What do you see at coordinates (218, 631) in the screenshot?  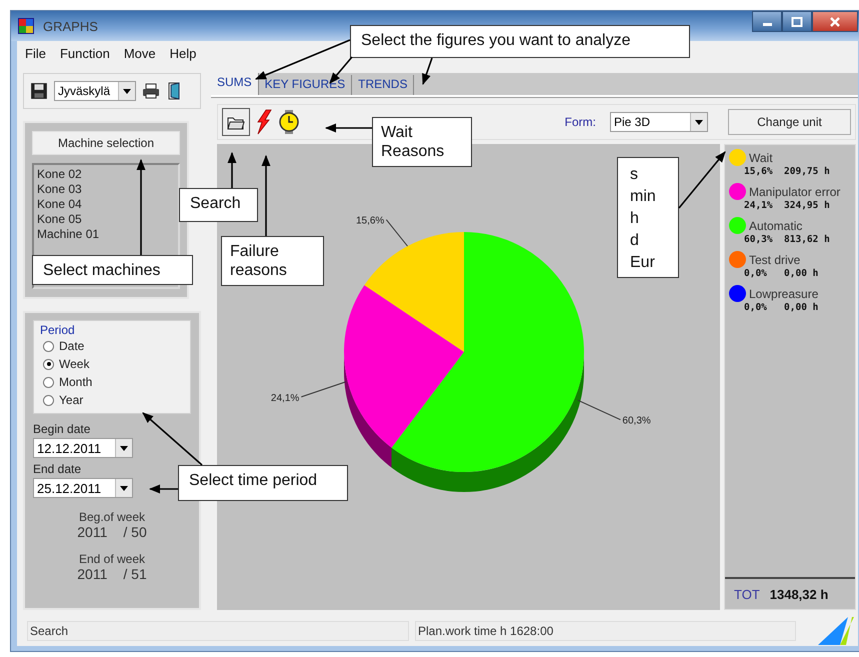 I see `status-field: Search` at bounding box center [218, 631].